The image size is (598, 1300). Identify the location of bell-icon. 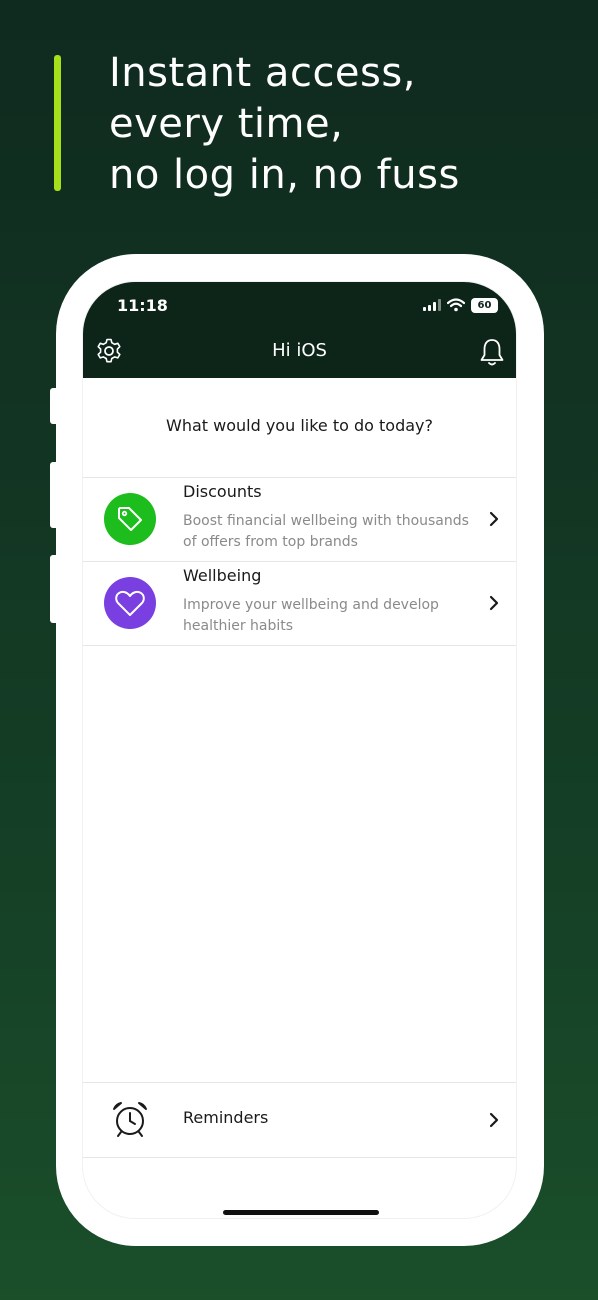
(492, 352).